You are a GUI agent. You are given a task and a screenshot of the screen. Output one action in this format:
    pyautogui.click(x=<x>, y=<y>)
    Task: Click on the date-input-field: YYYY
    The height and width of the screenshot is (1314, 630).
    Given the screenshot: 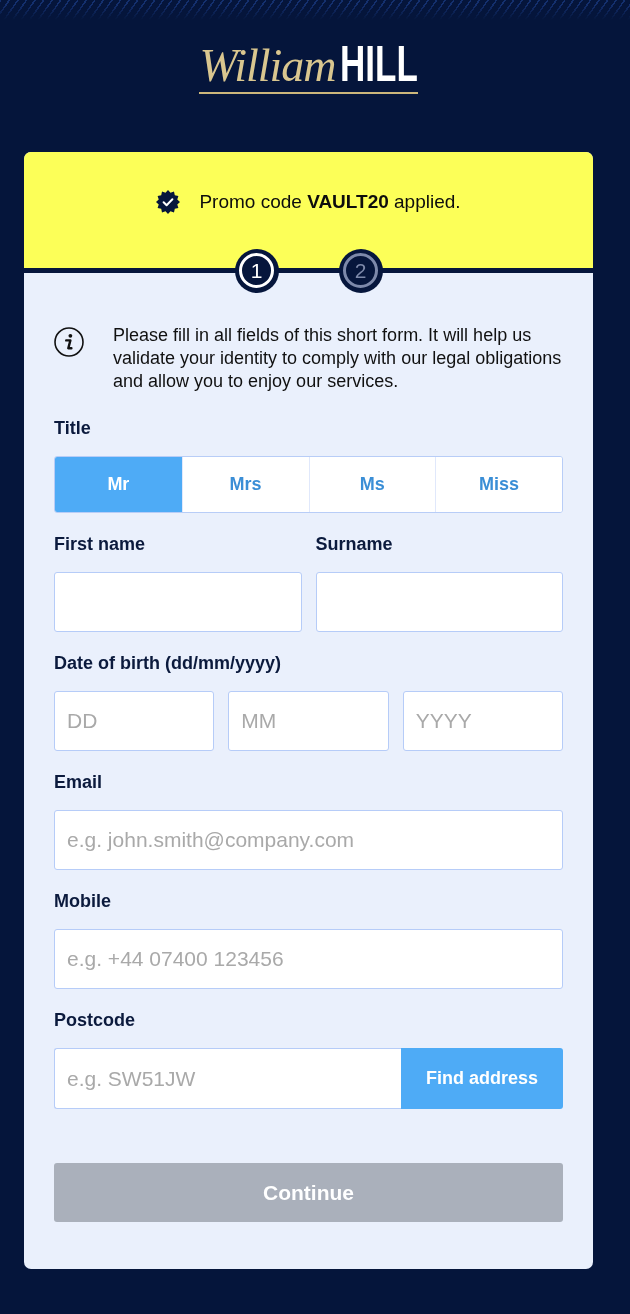 What is the action you would take?
    pyautogui.click(x=482, y=721)
    